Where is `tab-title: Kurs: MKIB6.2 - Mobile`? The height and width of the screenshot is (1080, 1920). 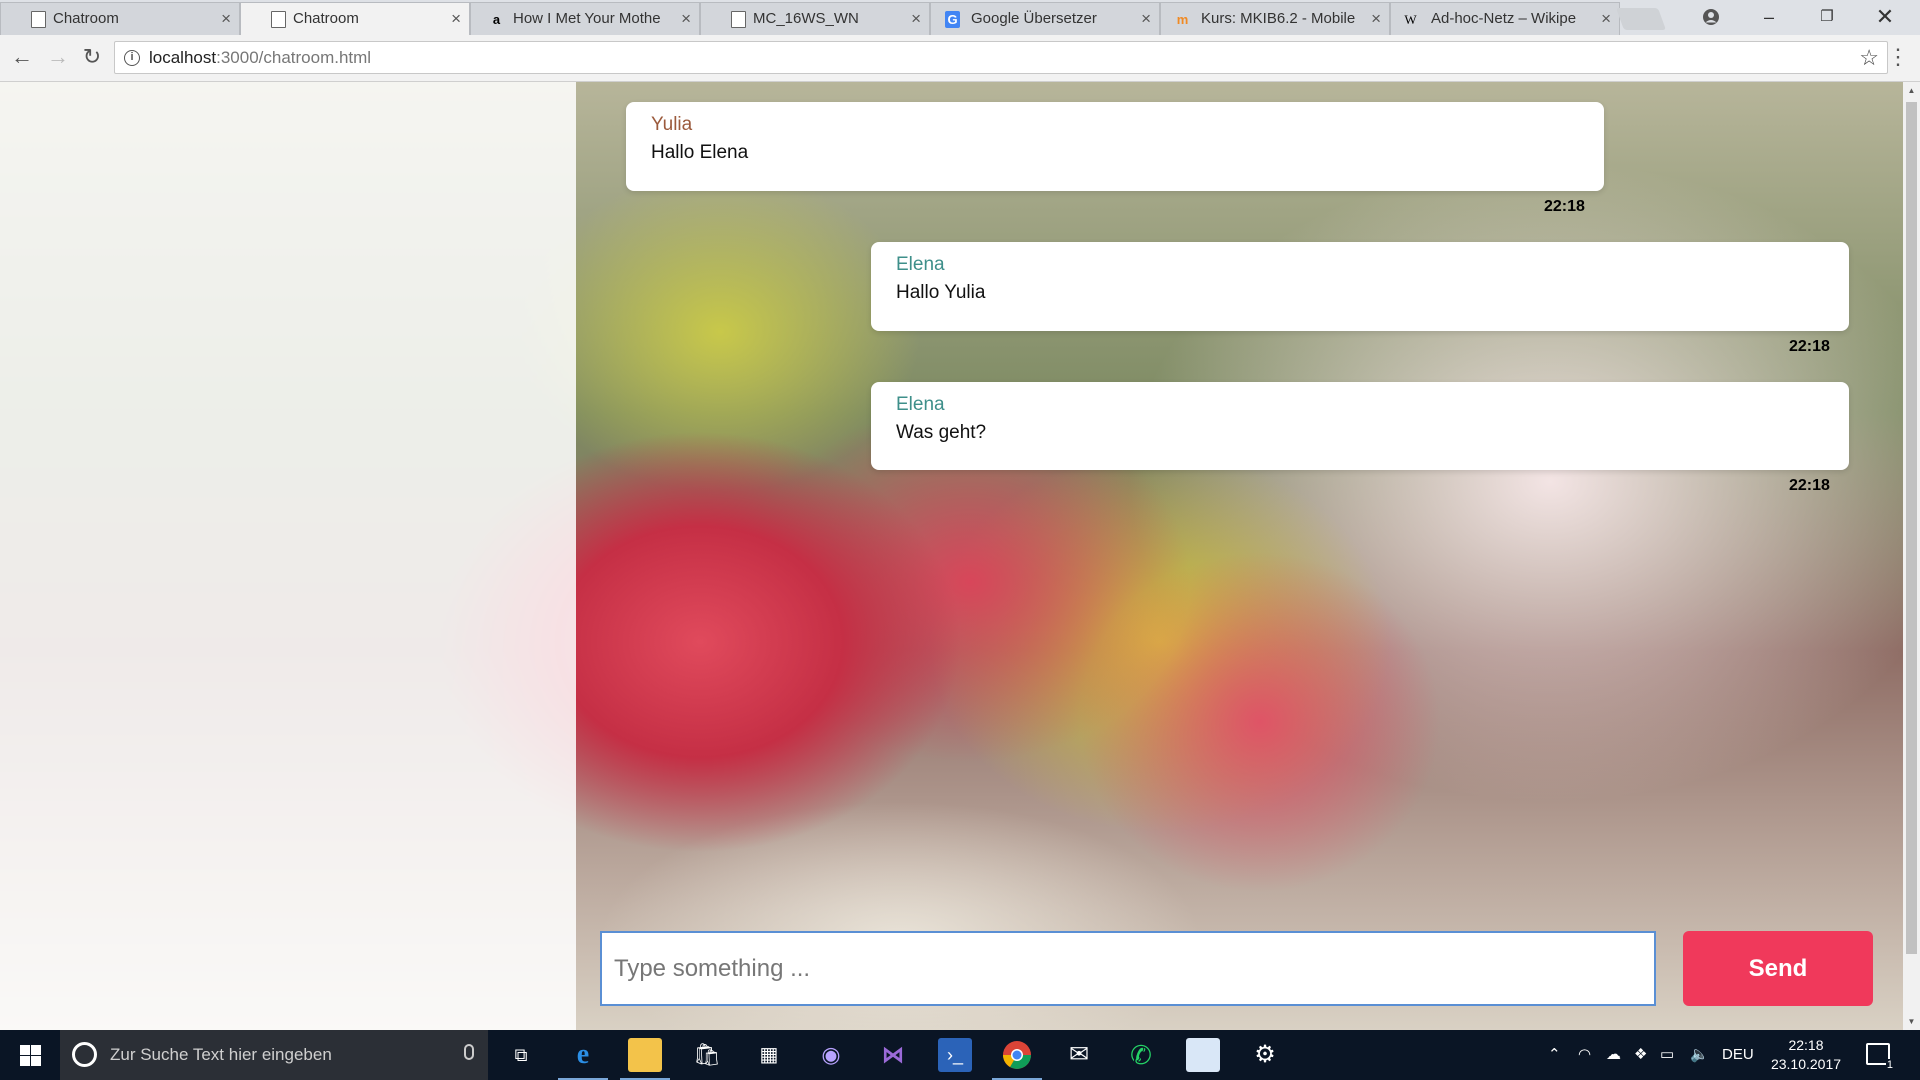
tab-title: Kurs: MKIB6.2 - Mobile is located at coordinates (1278, 18).